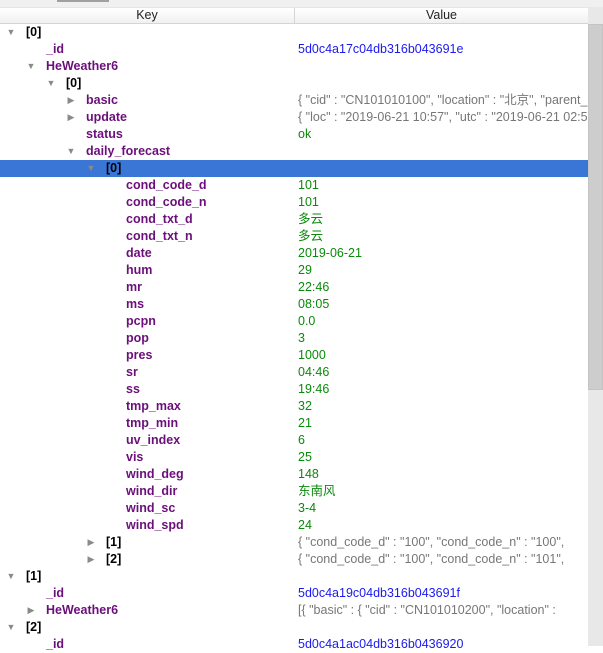 The height and width of the screenshot is (653, 603). I want to click on tree-row: pop 3, so click(294, 338).